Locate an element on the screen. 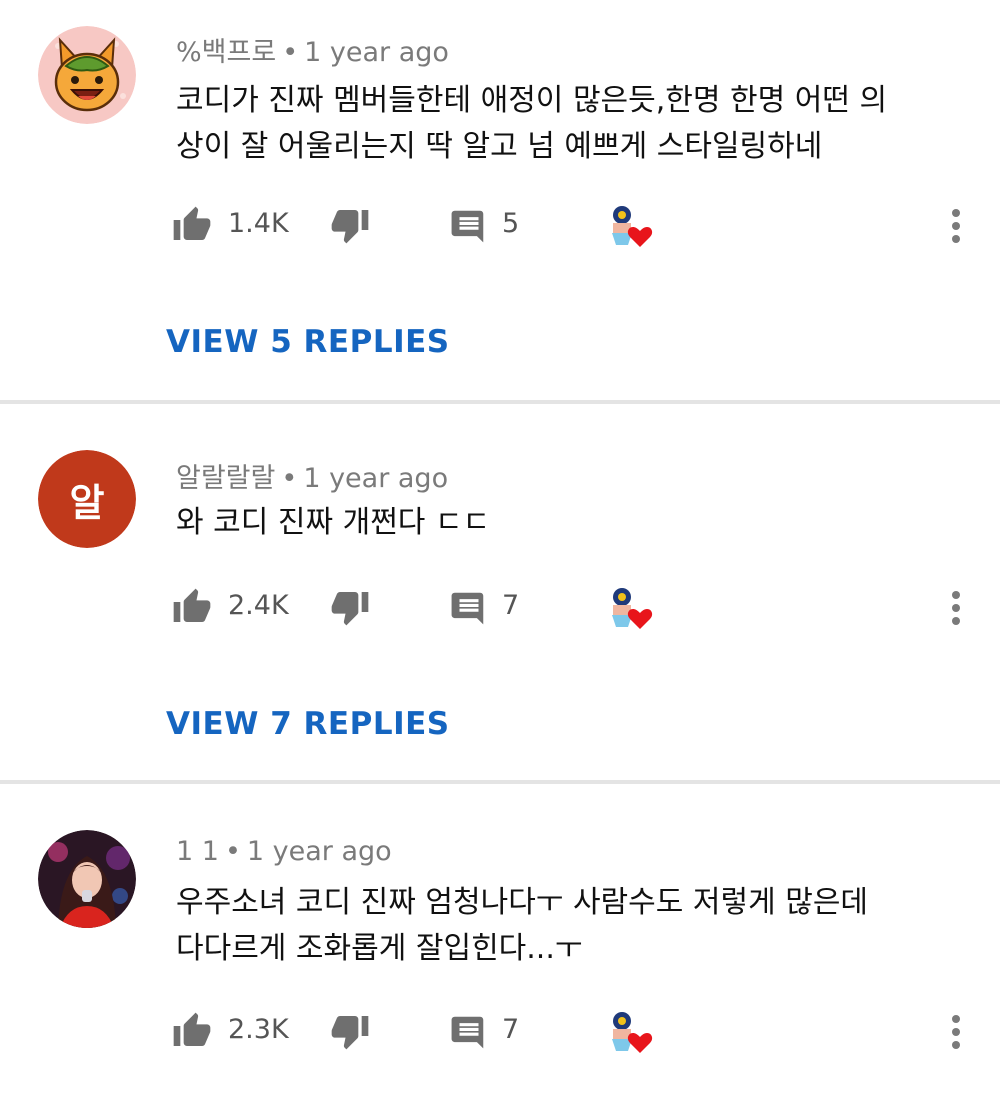 The height and width of the screenshot is (1095, 1000). comment-actions: 1.4K 5 is located at coordinates (572, 225).